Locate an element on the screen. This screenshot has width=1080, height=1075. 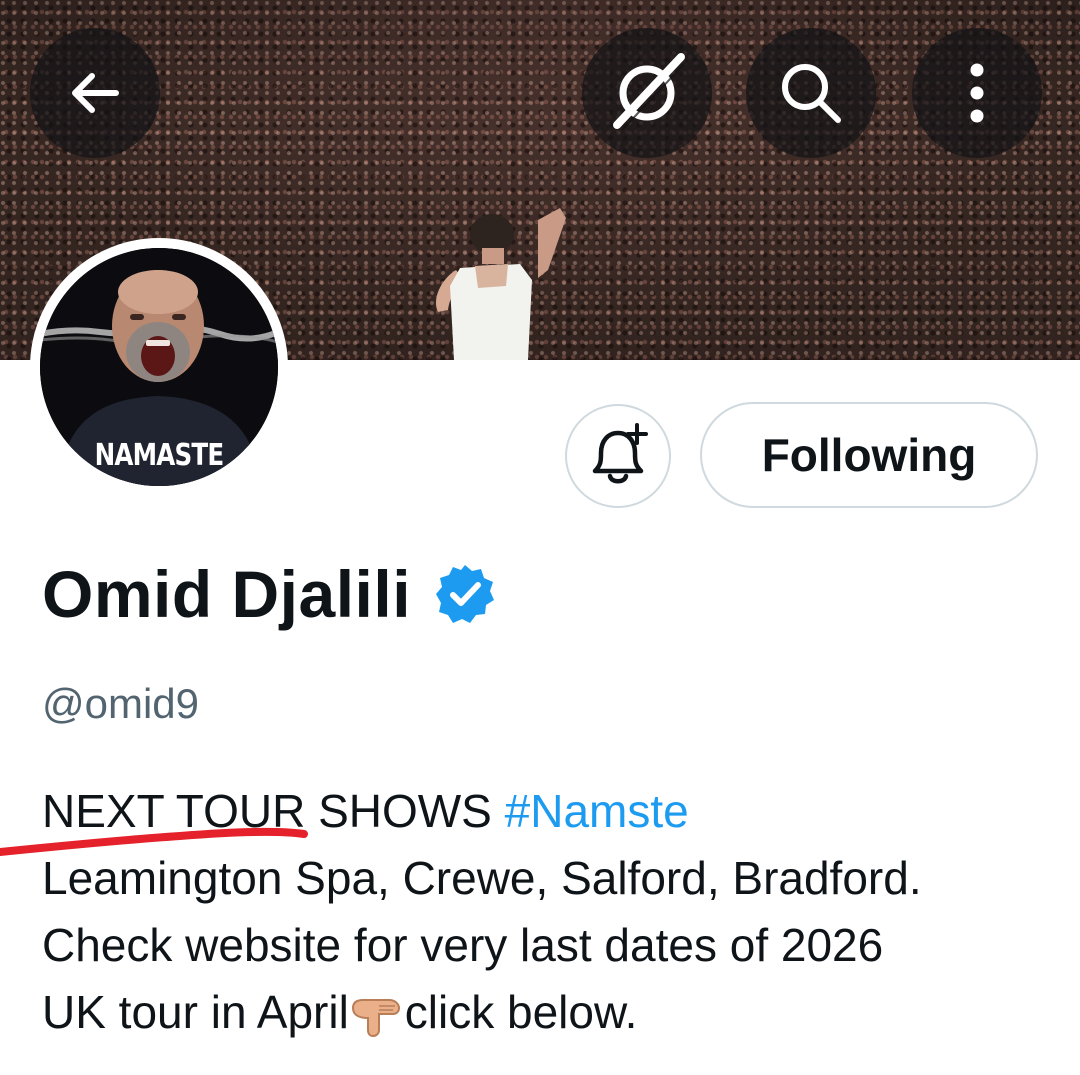
name-row: Omid Djalili is located at coordinates (269, 594).